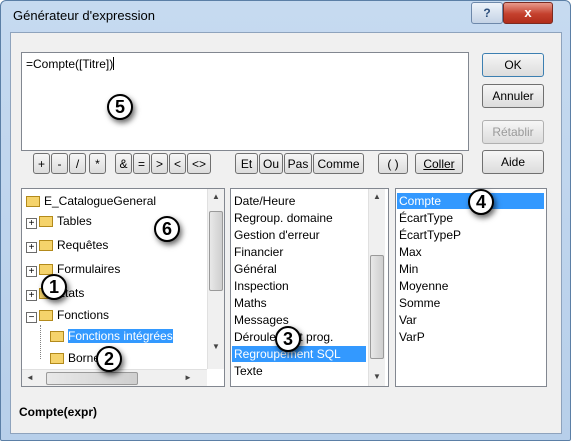 The height and width of the screenshot is (441, 571). I want to click on help-button: Aide, so click(513, 162).